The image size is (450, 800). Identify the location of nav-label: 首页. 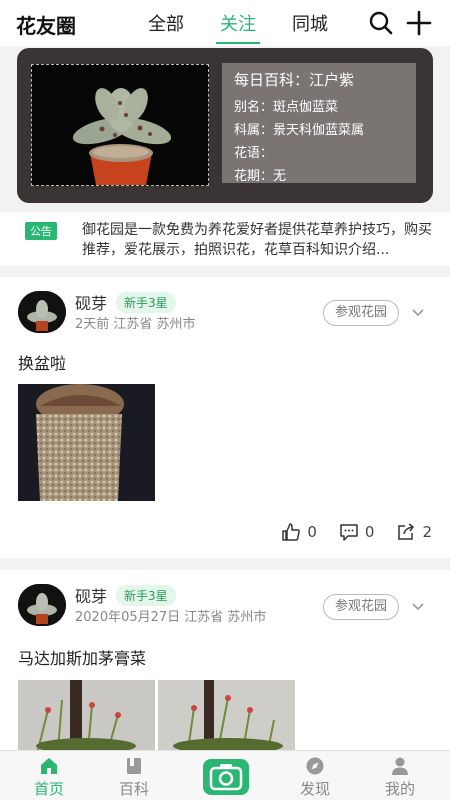
(48, 789).